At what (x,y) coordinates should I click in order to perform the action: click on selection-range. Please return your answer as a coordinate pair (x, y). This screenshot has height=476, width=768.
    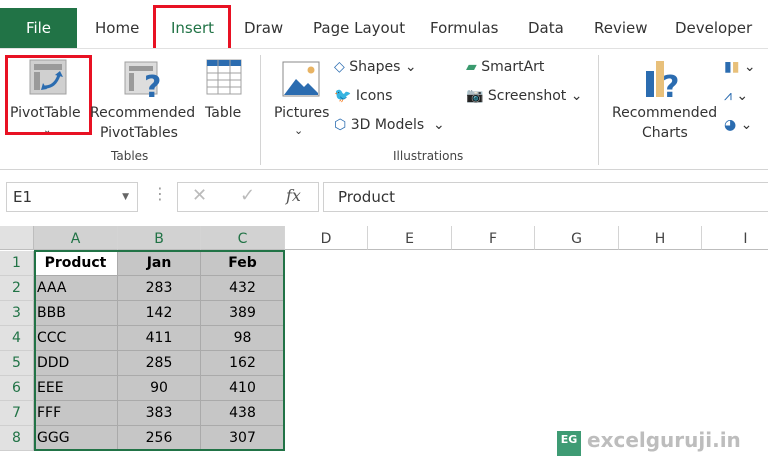
    Looking at the image, I should click on (159, 350).